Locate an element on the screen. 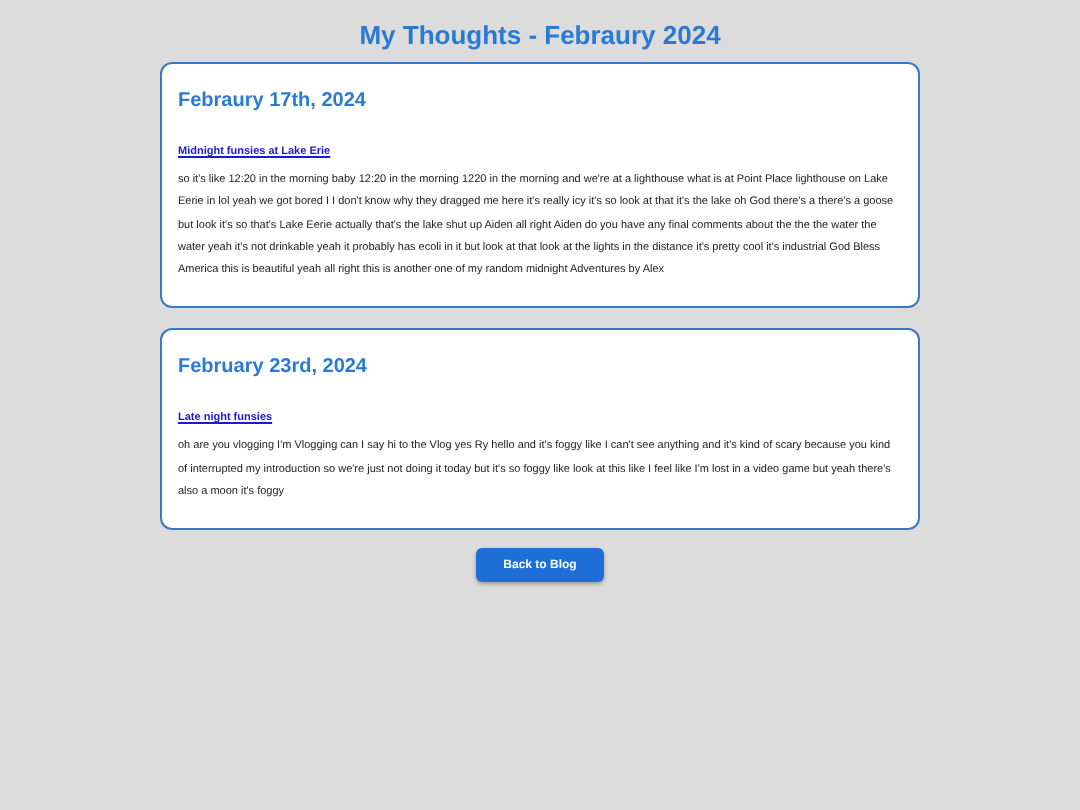  post-date: Febraury 17th, 2024 is located at coordinates (273, 100).